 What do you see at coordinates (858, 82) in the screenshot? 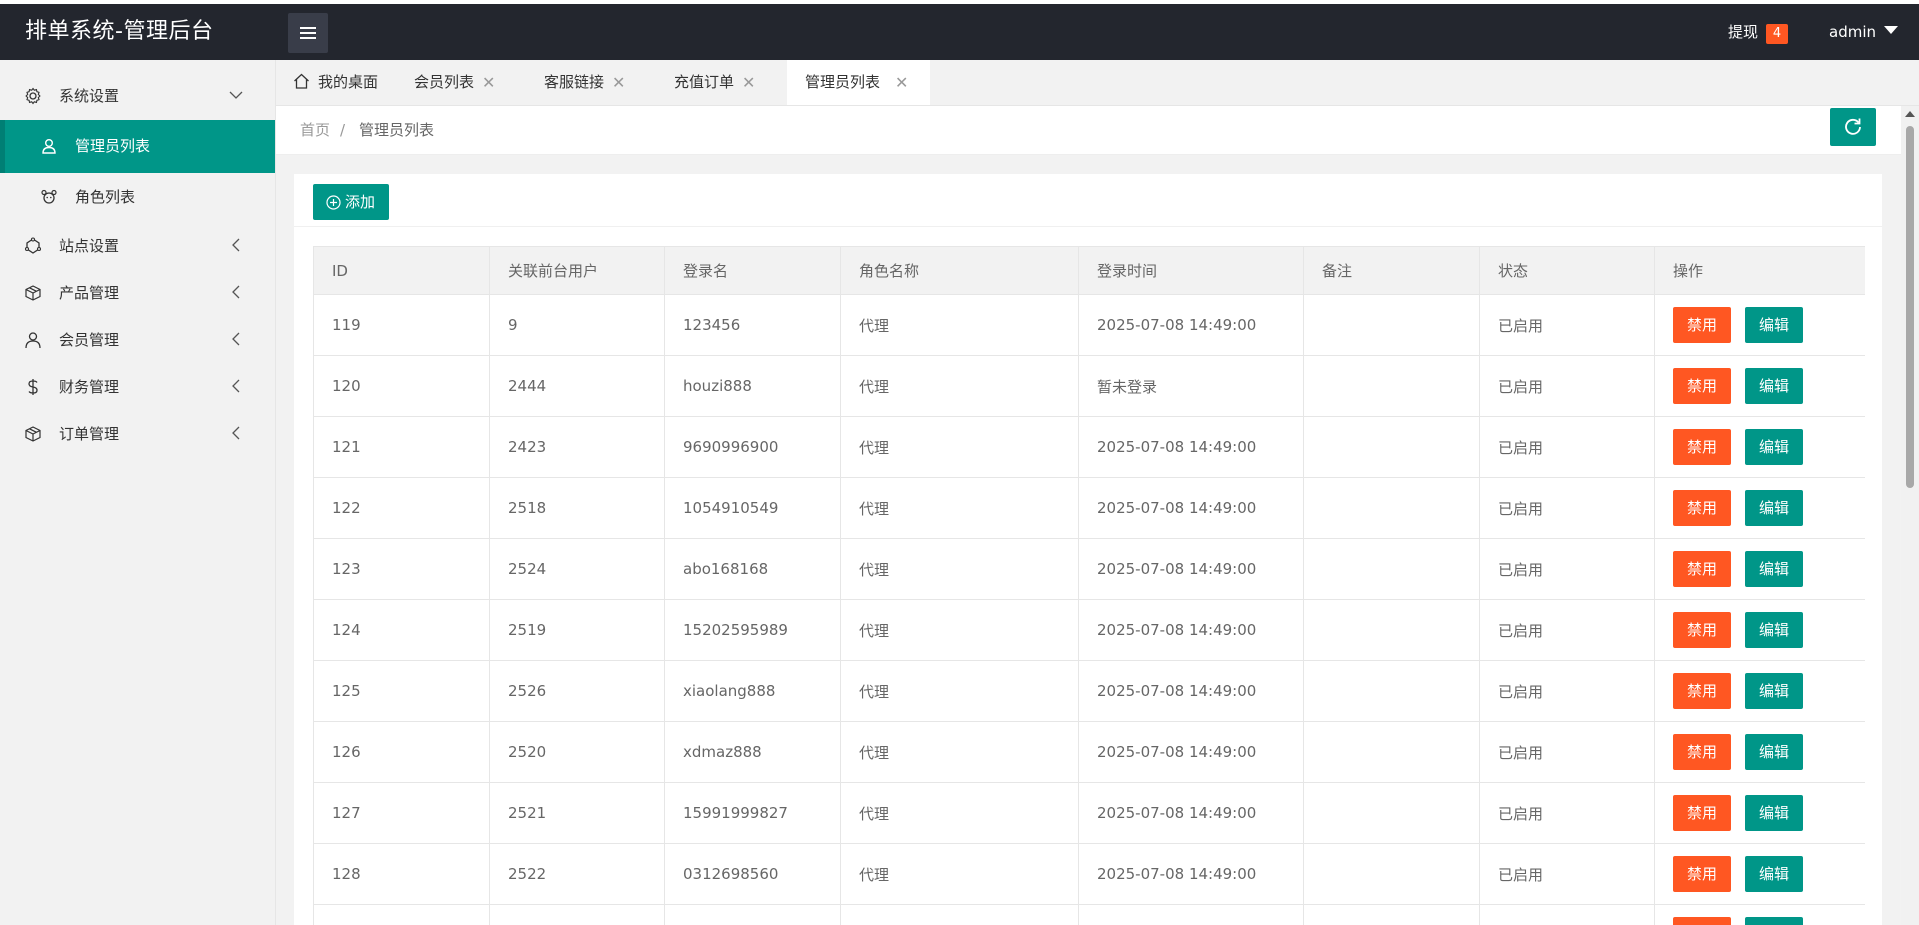
I see `tab-admin-list: 管理员列表 ✕` at bounding box center [858, 82].